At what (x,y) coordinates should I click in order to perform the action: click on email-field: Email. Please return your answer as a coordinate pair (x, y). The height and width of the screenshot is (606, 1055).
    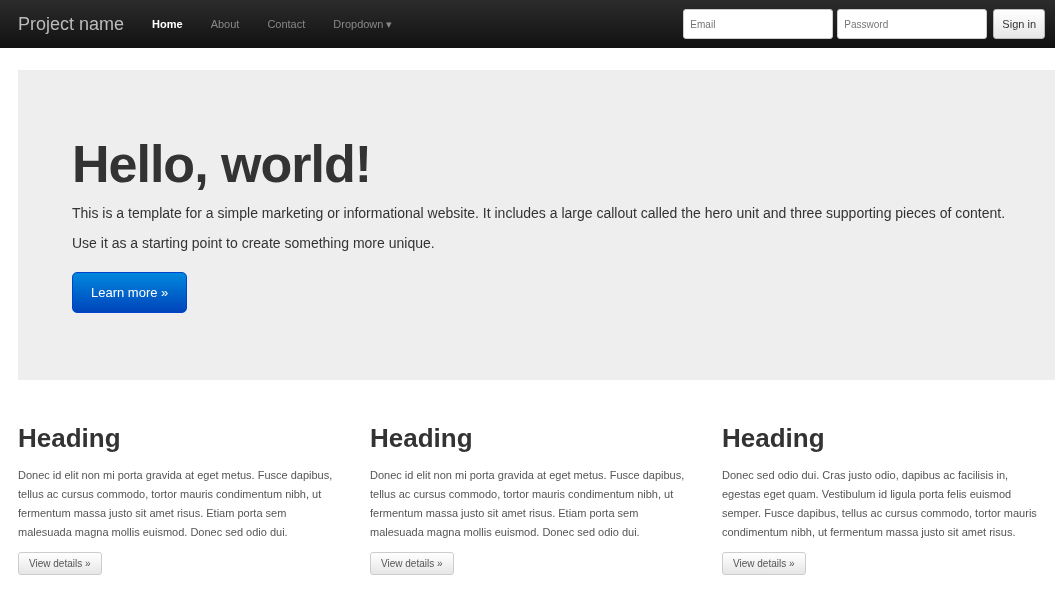
    Looking at the image, I should click on (758, 24).